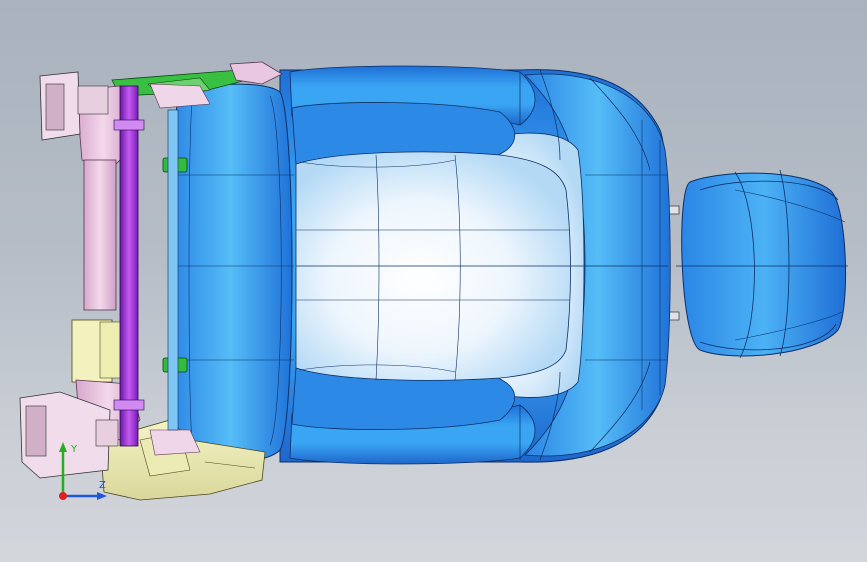 Image resolution: width=867 pixels, height=562 pixels. I want to click on z-axis-arrow-icon, so click(102, 496).